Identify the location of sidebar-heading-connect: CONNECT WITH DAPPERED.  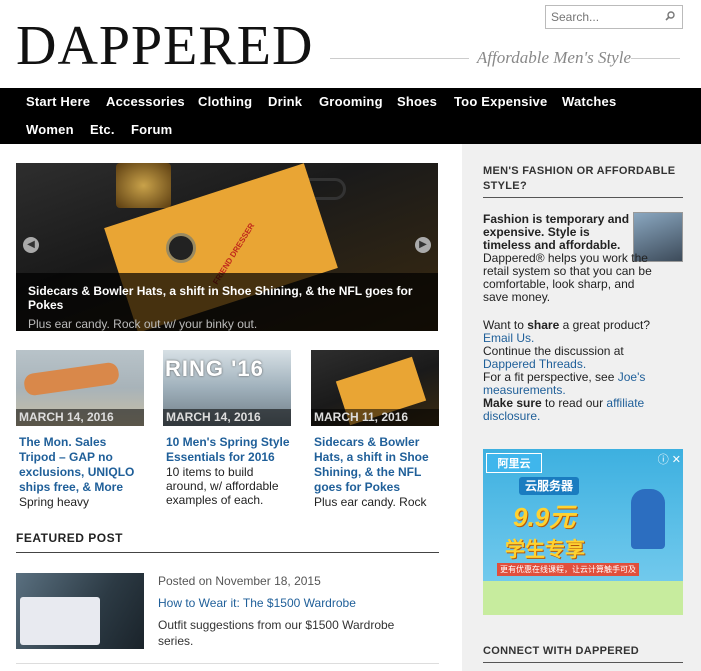
(583, 653).